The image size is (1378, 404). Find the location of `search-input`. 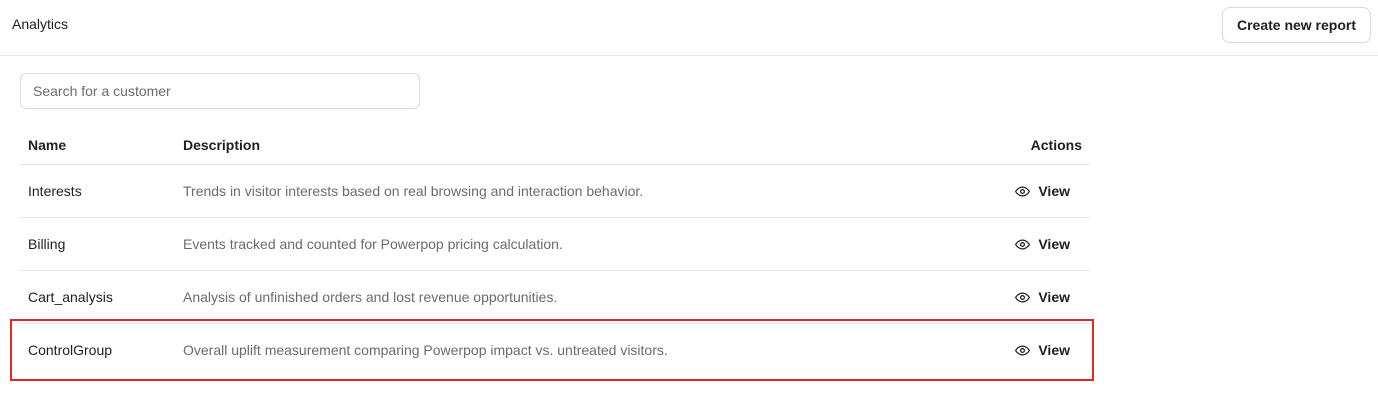

search-input is located at coordinates (220, 91).